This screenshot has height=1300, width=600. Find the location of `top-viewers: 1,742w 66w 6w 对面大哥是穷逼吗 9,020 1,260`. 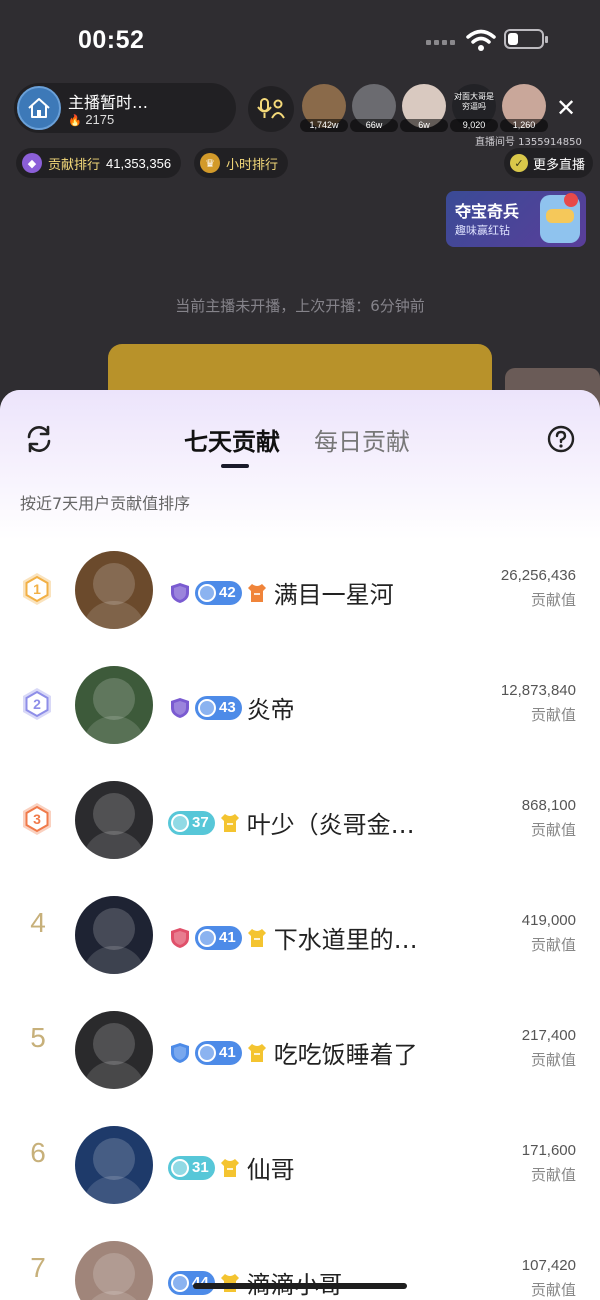

top-viewers: 1,742w 66w 6w 对面大哥是穷逼吗 9,020 1,260 is located at coordinates (424, 108).